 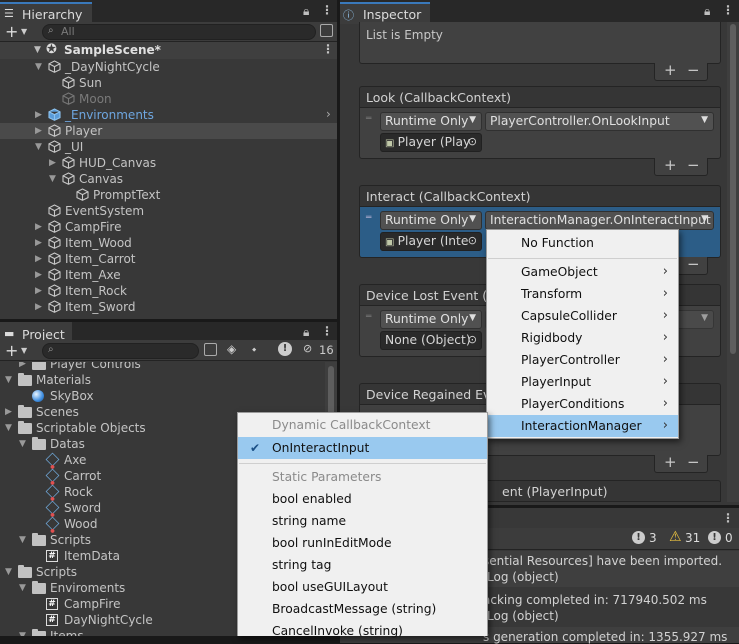 What do you see at coordinates (168, 67) in the screenshot?
I see `hierarchy-item: ▼ _DayNightCycle` at bounding box center [168, 67].